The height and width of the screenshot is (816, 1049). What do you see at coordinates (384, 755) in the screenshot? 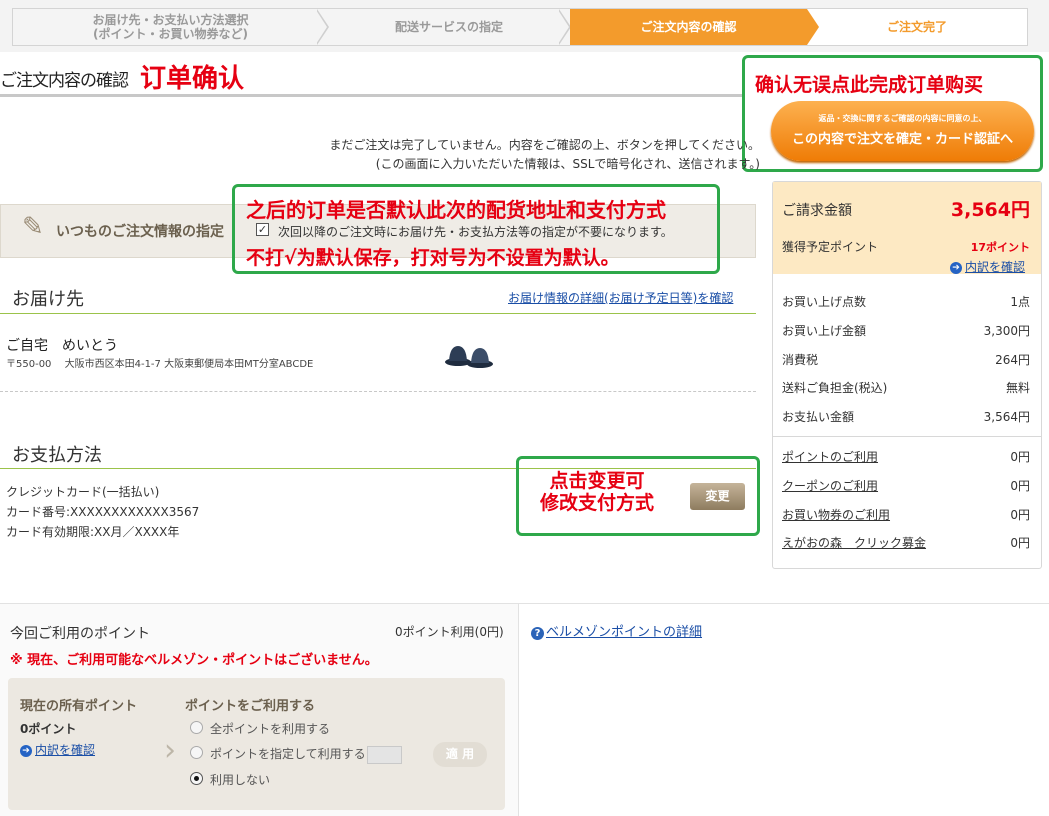
I see `points-amount-input` at bounding box center [384, 755].